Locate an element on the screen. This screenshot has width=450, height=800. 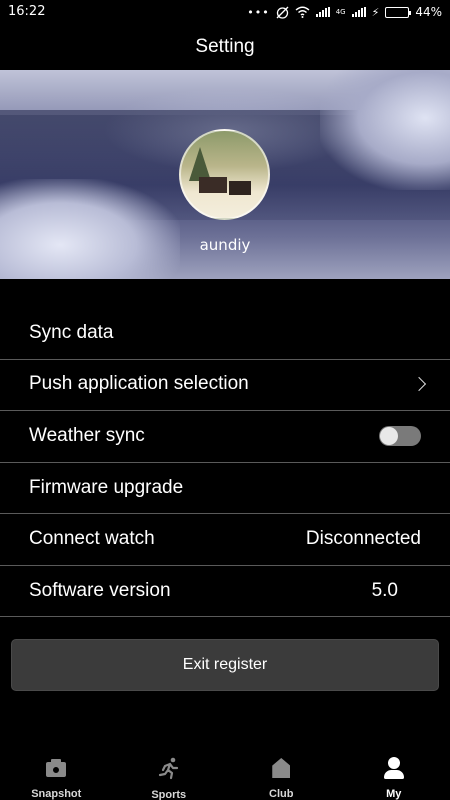
nav-my: My is located at coordinates (394, 776).